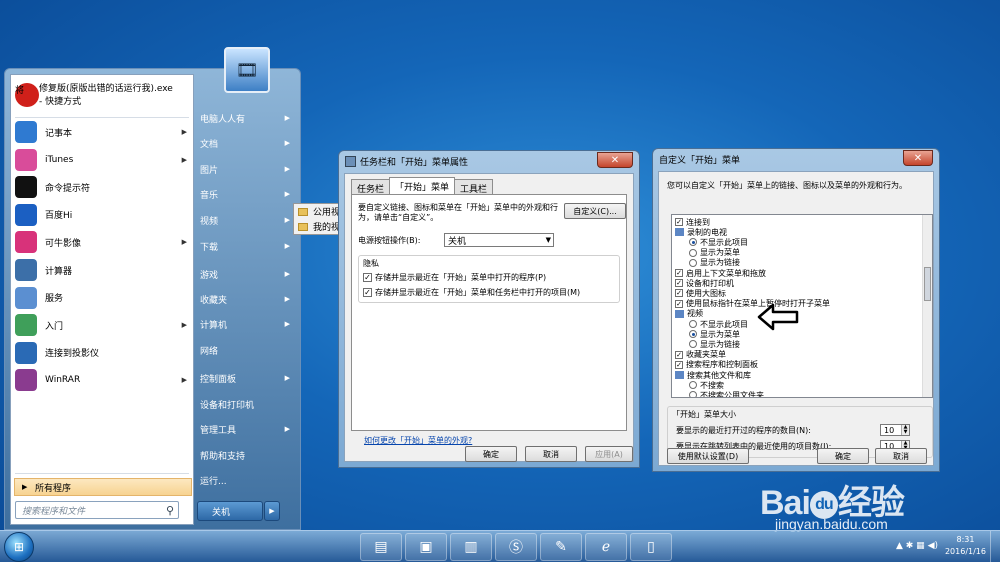 This screenshot has width=1000, height=562. I want to click on start-menu-right-item: 管理工具 ▶, so click(246, 429).